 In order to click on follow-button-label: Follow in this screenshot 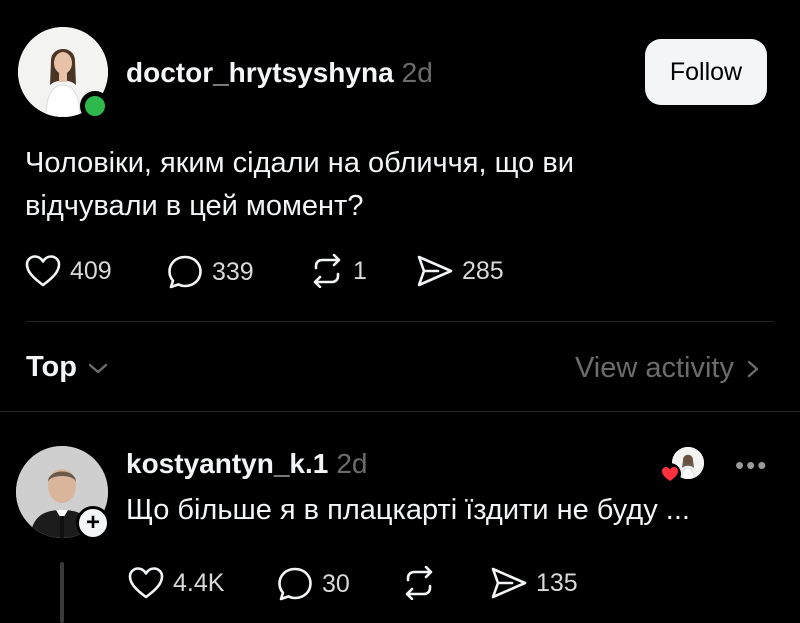, I will do `click(706, 71)`.